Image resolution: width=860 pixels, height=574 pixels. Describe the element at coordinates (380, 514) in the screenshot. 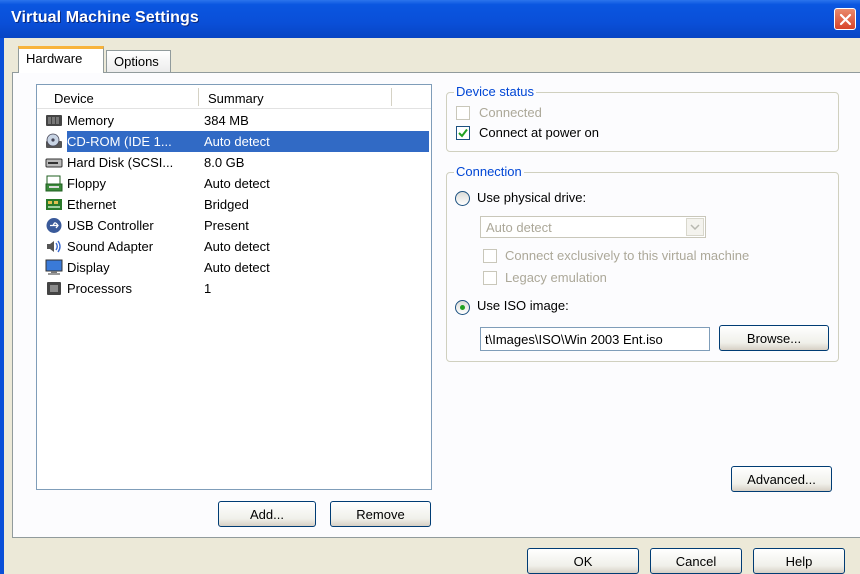

I see `remove-button: Remove` at that location.